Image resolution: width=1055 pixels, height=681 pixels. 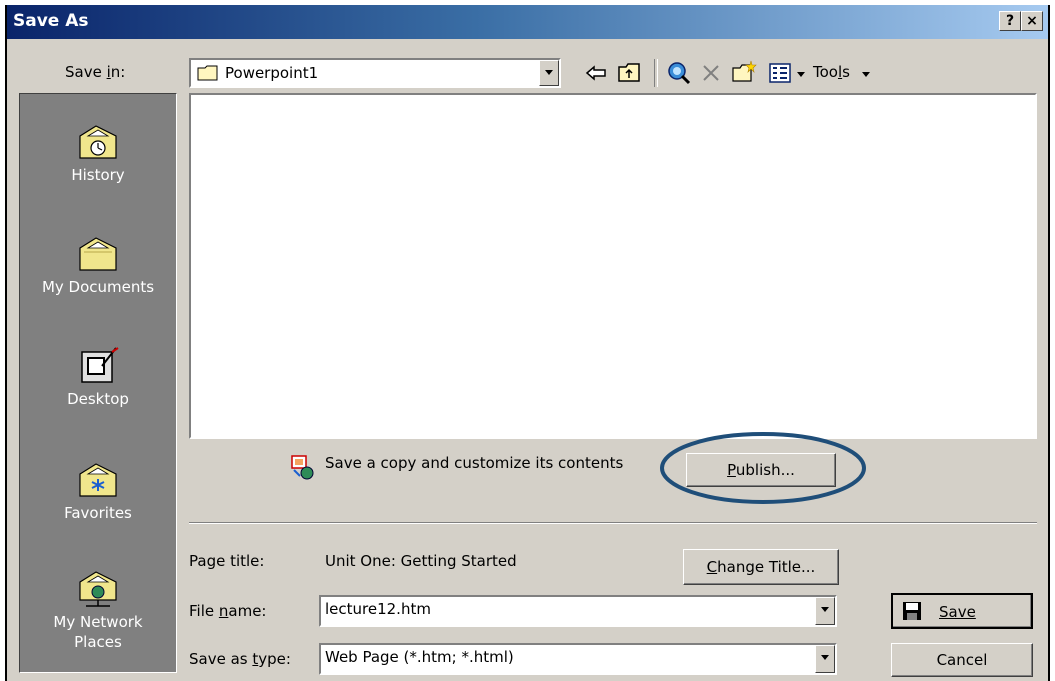 I want to click on place-desktop: Desktop, so click(x=98, y=377).